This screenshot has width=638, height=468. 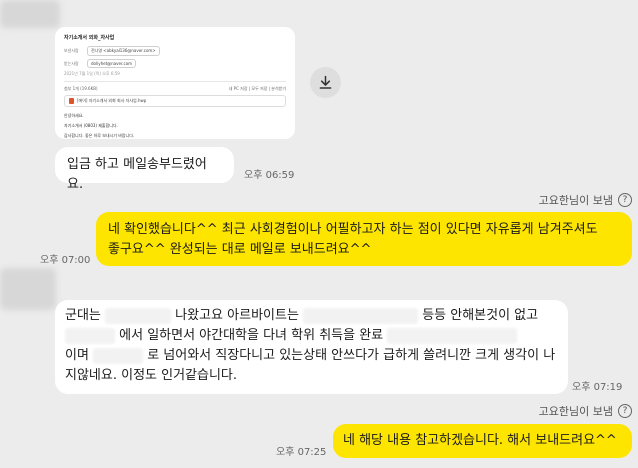 I want to click on message-text: 네 해당 내용 참고하겠습니다. 해서 보내드려요^^, so click(x=480, y=440).